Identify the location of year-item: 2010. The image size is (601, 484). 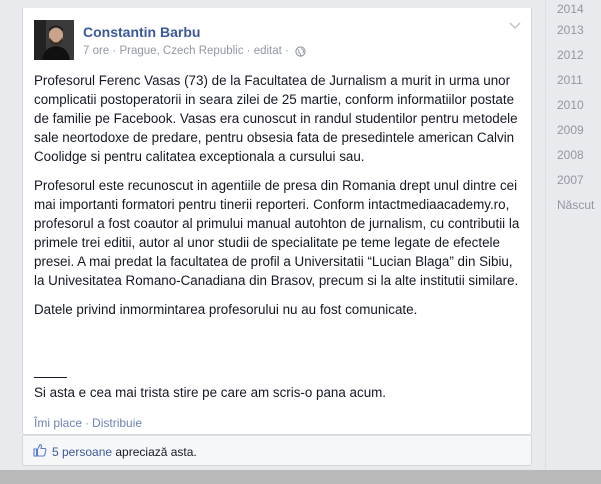
(573, 105).